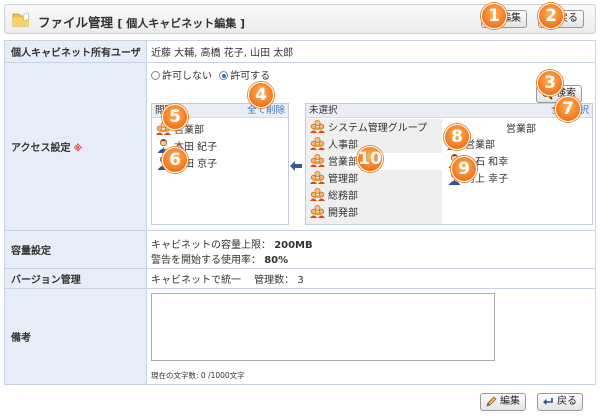  I want to click on badge-3: 3, so click(550, 83).